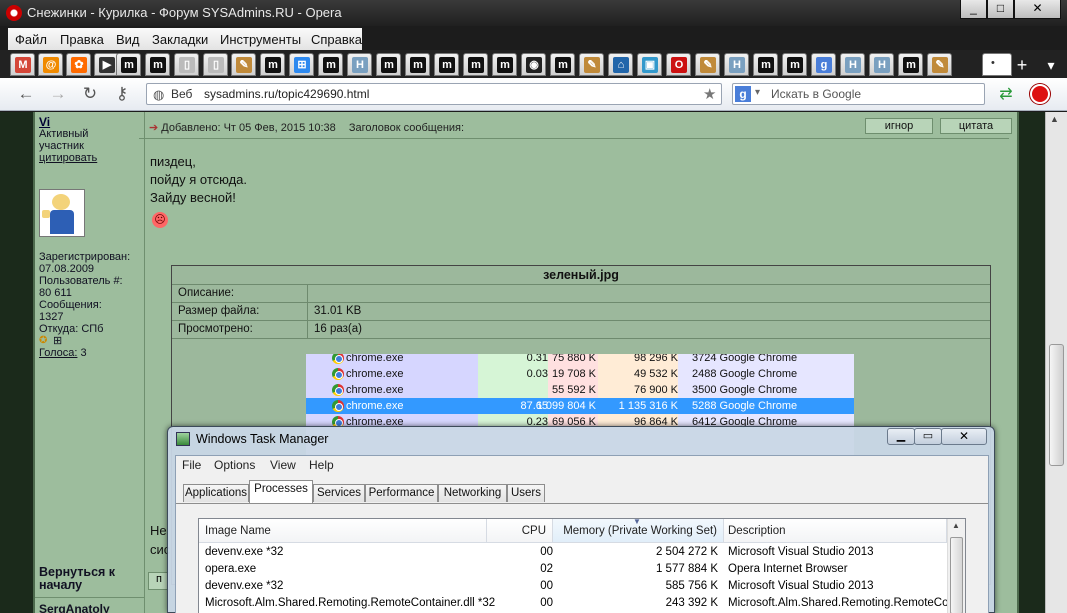 This screenshot has width=1067, height=613. What do you see at coordinates (343, 531) in the screenshot?
I see `column-image-name: Image Name` at bounding box center [343, 531].